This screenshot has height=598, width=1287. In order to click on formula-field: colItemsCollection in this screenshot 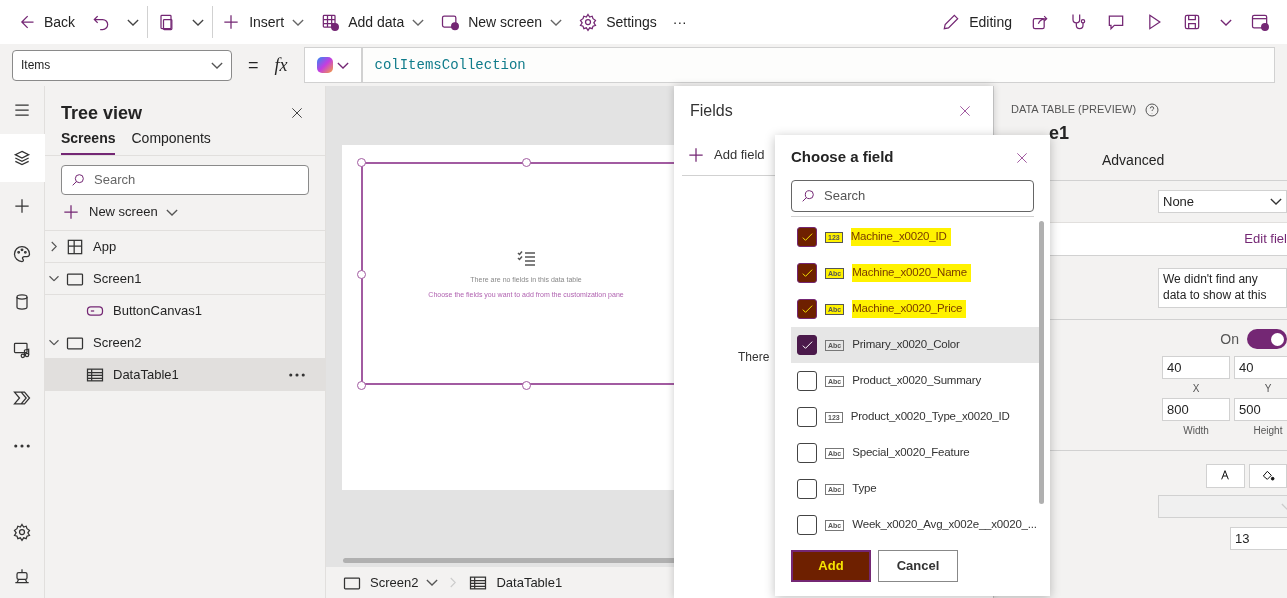, I will do `click(818, 65)`.